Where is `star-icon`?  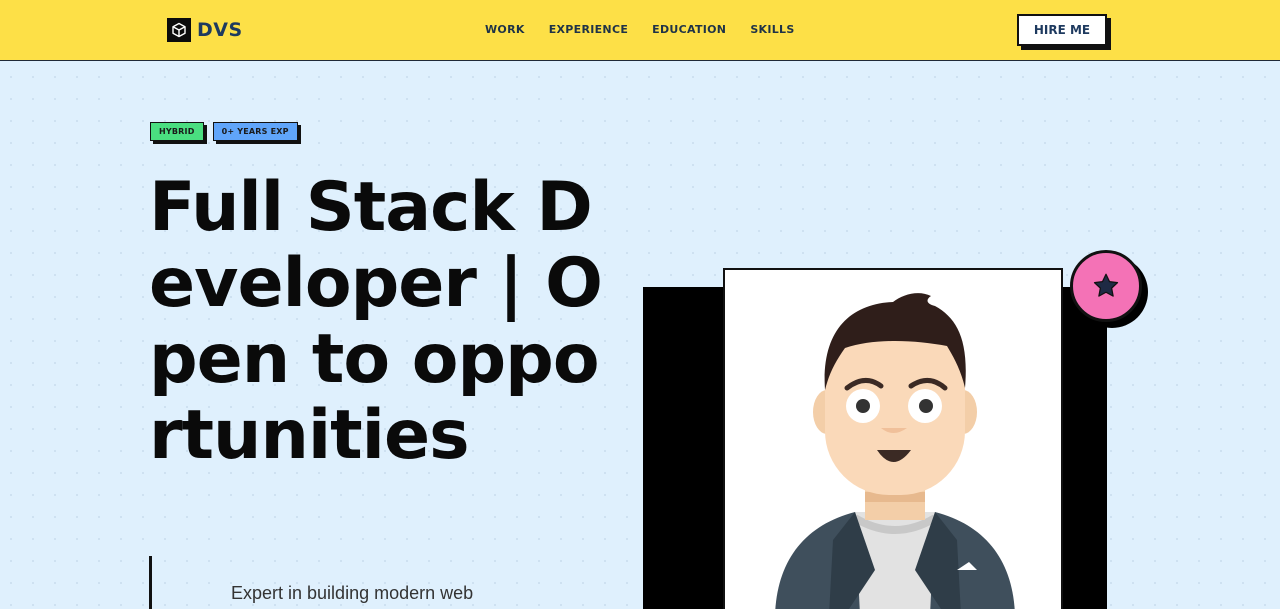
star-icon is located at coordinates (1106, 285).